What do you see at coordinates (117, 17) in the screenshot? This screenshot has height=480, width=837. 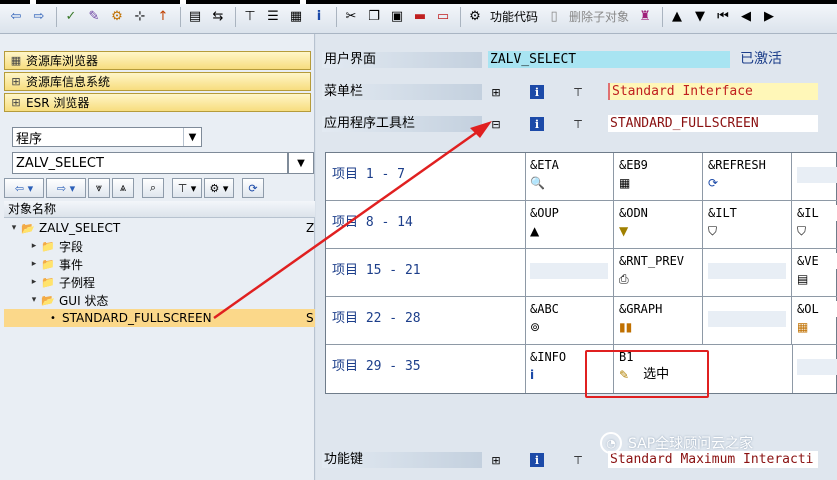 I see `activate-icon: ⚙` at bounding box center [117, 17].